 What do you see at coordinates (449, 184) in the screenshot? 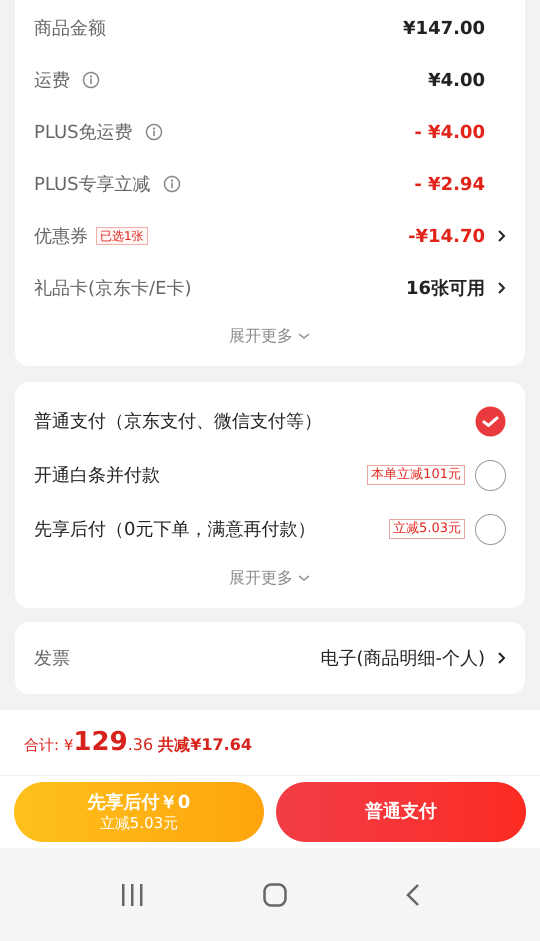
I see `fee-value: - ¥2.94` at bounding box center [449, 184].